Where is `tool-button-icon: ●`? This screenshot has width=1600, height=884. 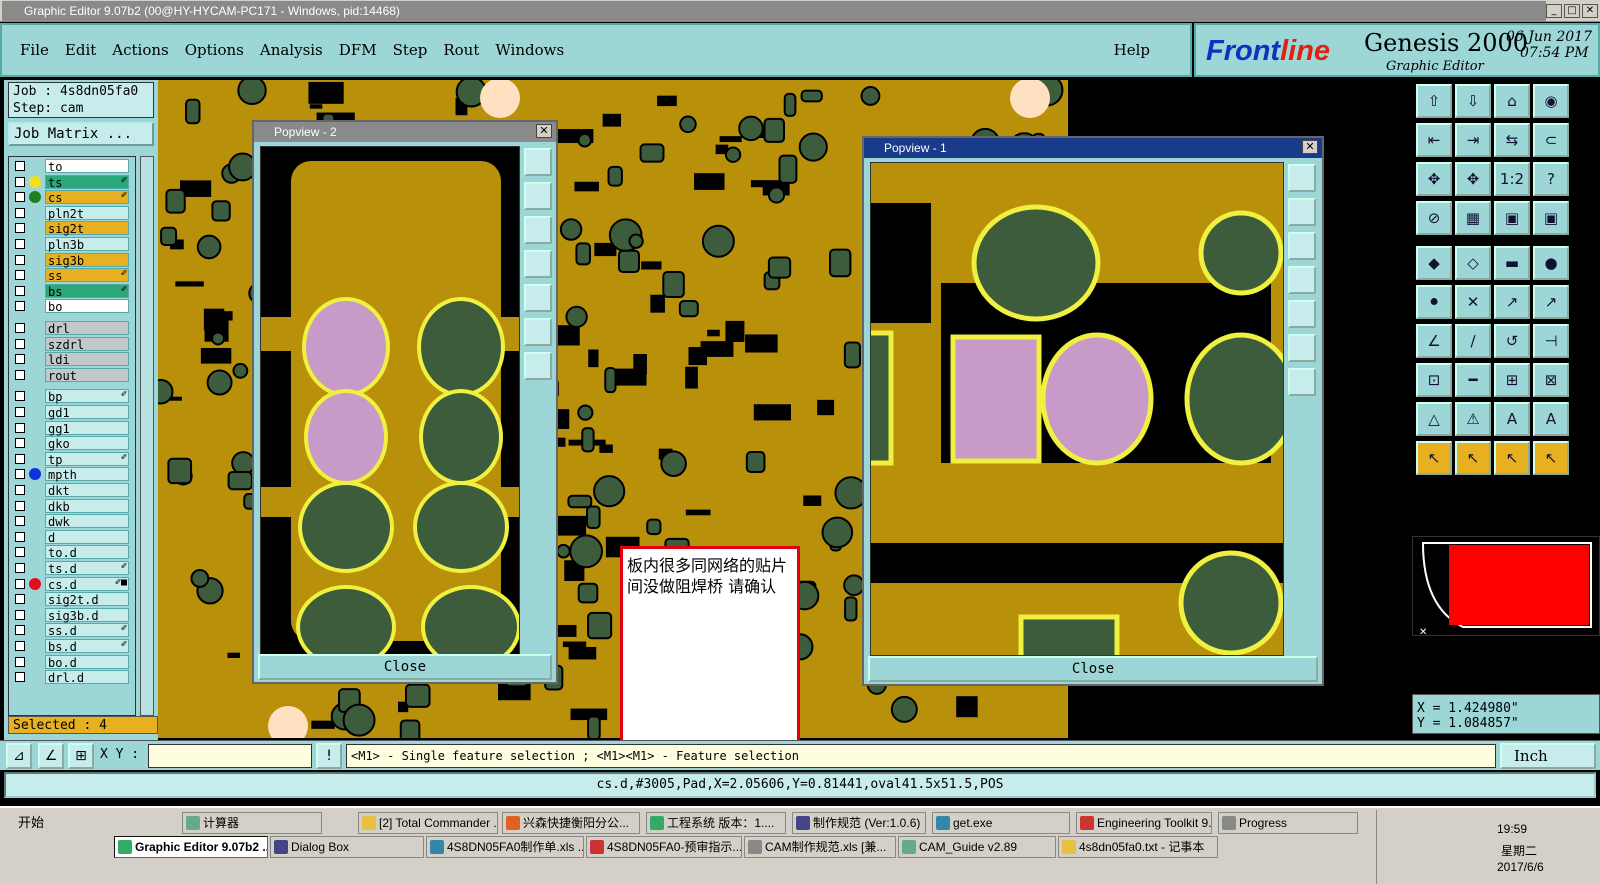
tool-button-icon: ● is located at coordinates (1551, 263).